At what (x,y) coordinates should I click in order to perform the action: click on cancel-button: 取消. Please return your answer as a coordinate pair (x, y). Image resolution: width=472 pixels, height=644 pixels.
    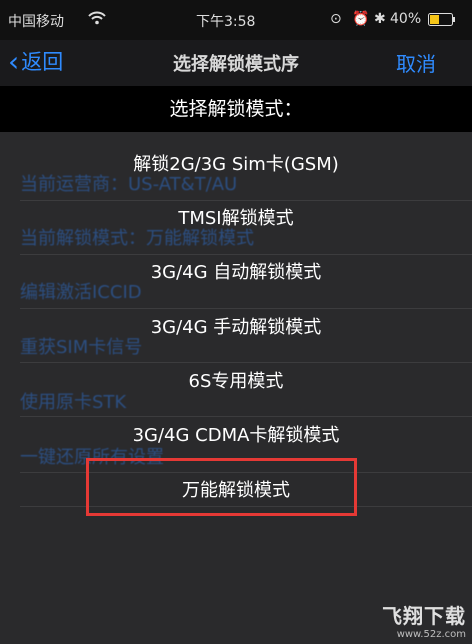
    Looking at the image, I should click on (416, 62).